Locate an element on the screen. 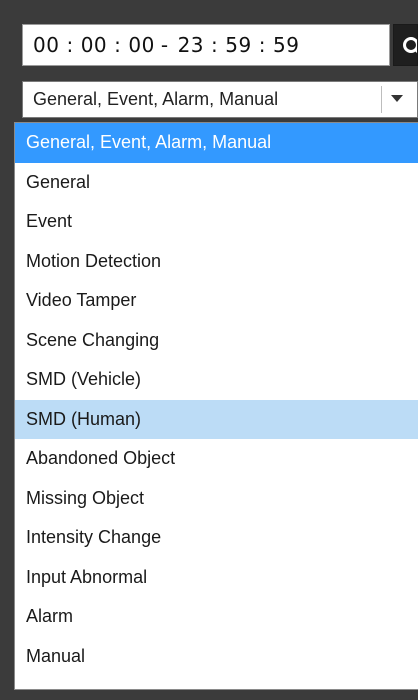  start-minute: 00 is located at coordinates (94, 45).